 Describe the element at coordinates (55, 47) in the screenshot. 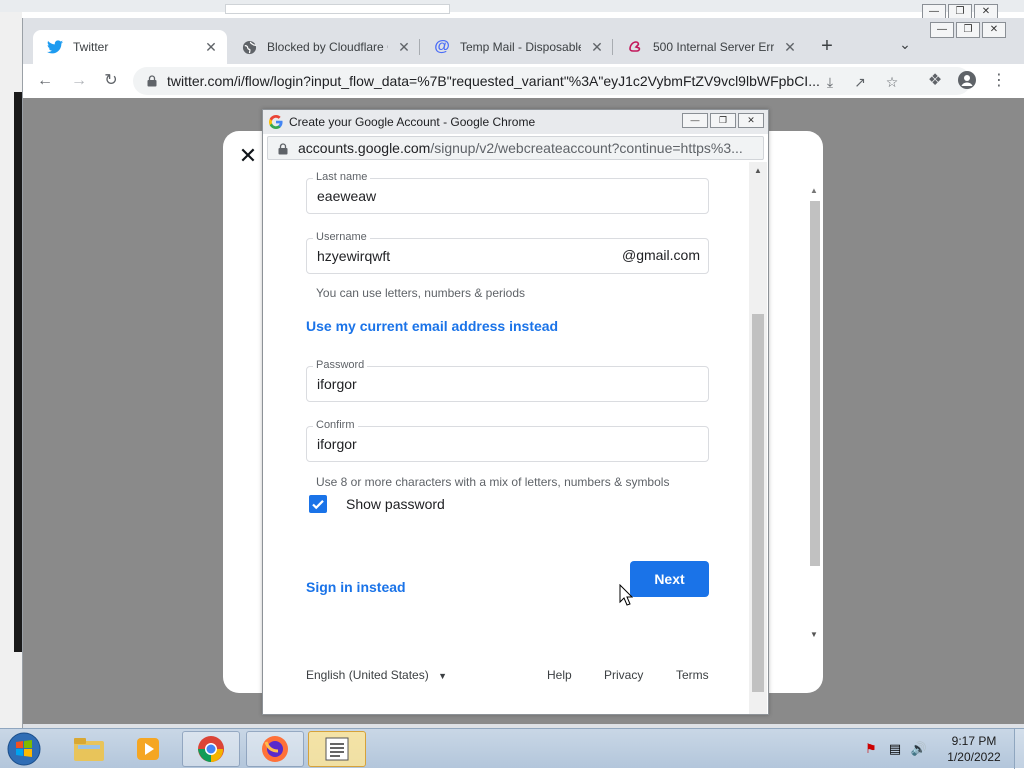

I see `twitter-bird-icon` at that location.